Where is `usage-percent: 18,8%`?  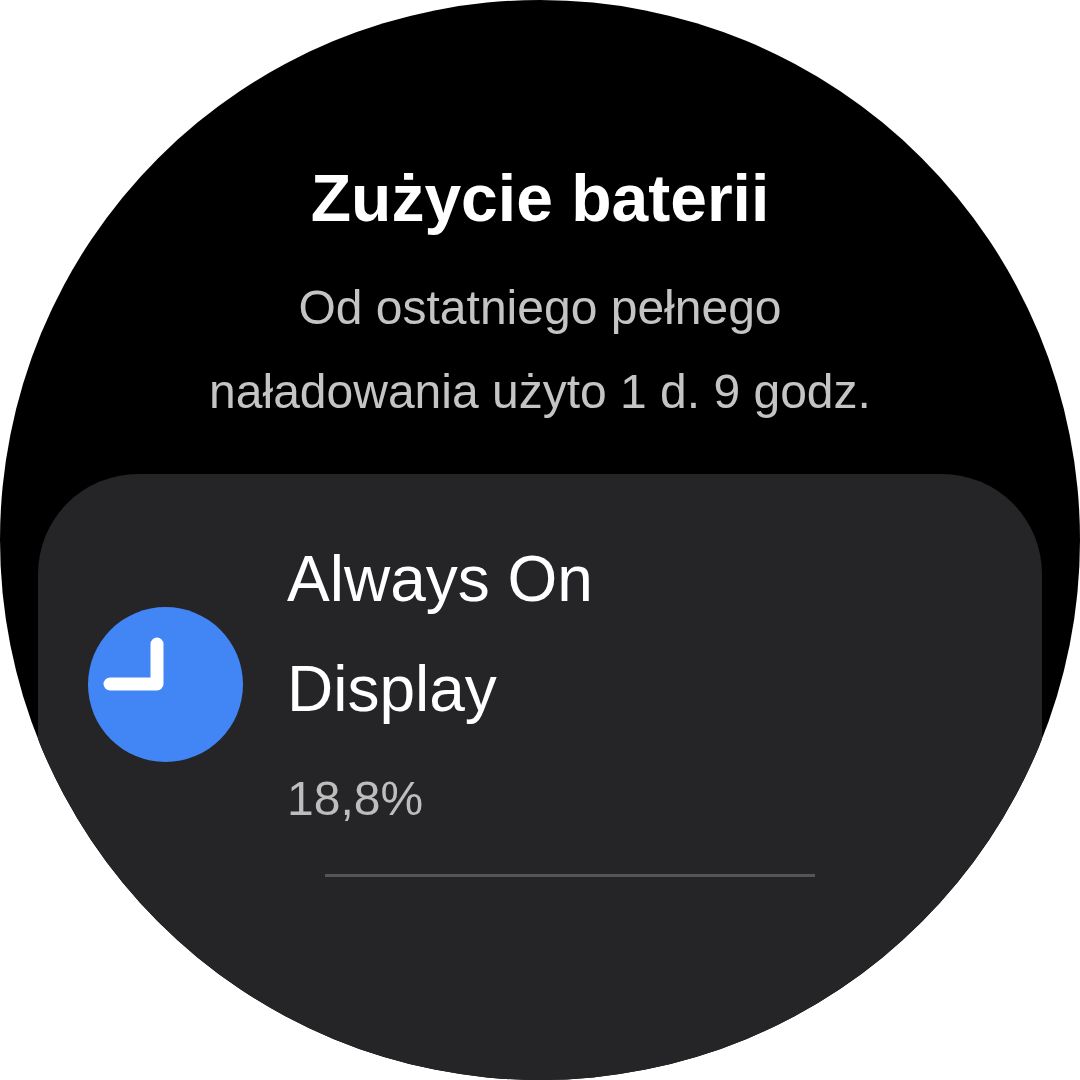
usage-percent: 18,8% is located at coordinates (356, 799).